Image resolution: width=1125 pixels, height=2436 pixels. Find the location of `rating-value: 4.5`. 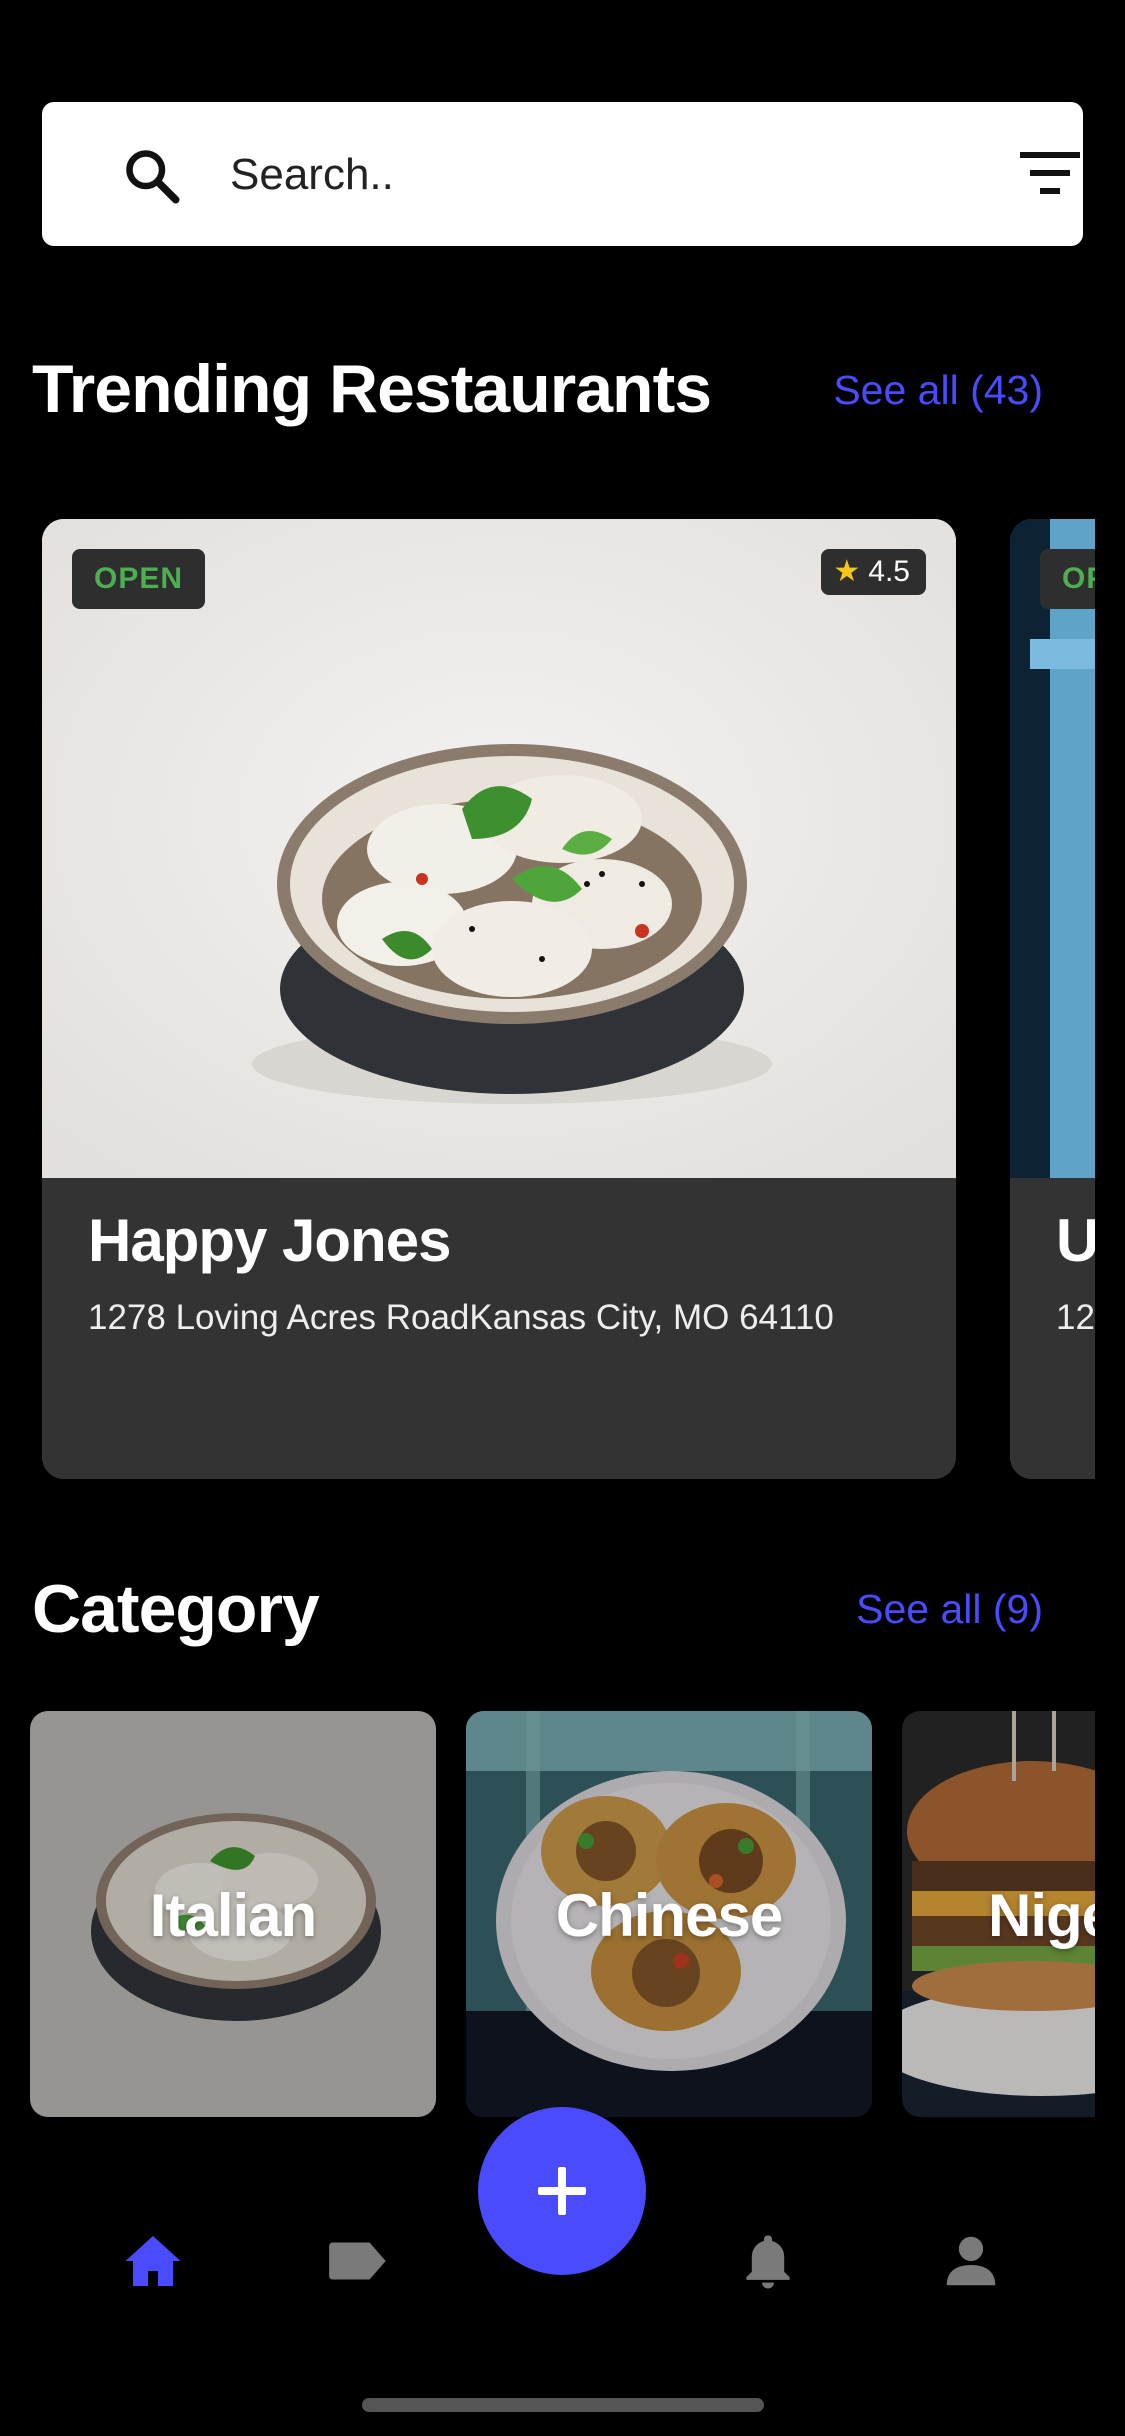

rating-value: 4.5 is located at coordinates (889, 571).